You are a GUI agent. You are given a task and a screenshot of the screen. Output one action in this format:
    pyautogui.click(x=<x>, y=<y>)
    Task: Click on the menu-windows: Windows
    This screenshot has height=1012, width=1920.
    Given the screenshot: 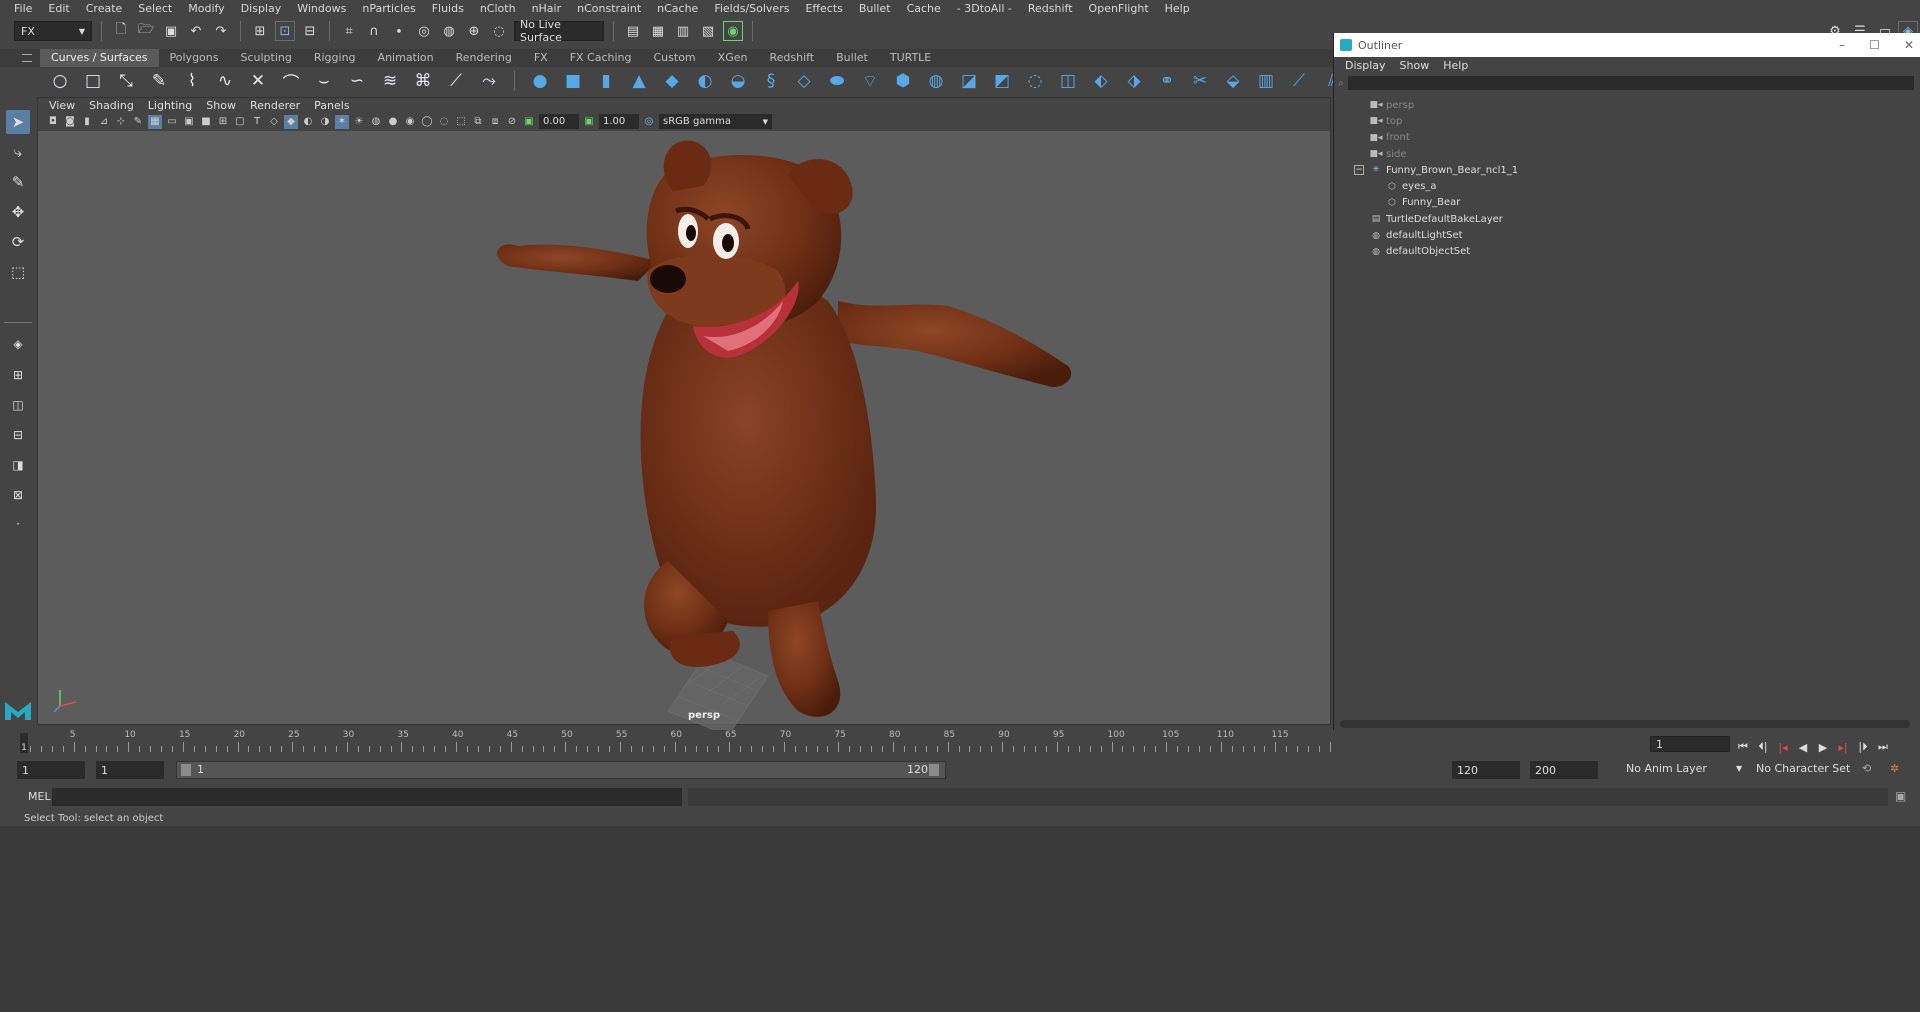 What is the action you would take?
    pyautogui.click(x=321, y=8)
    